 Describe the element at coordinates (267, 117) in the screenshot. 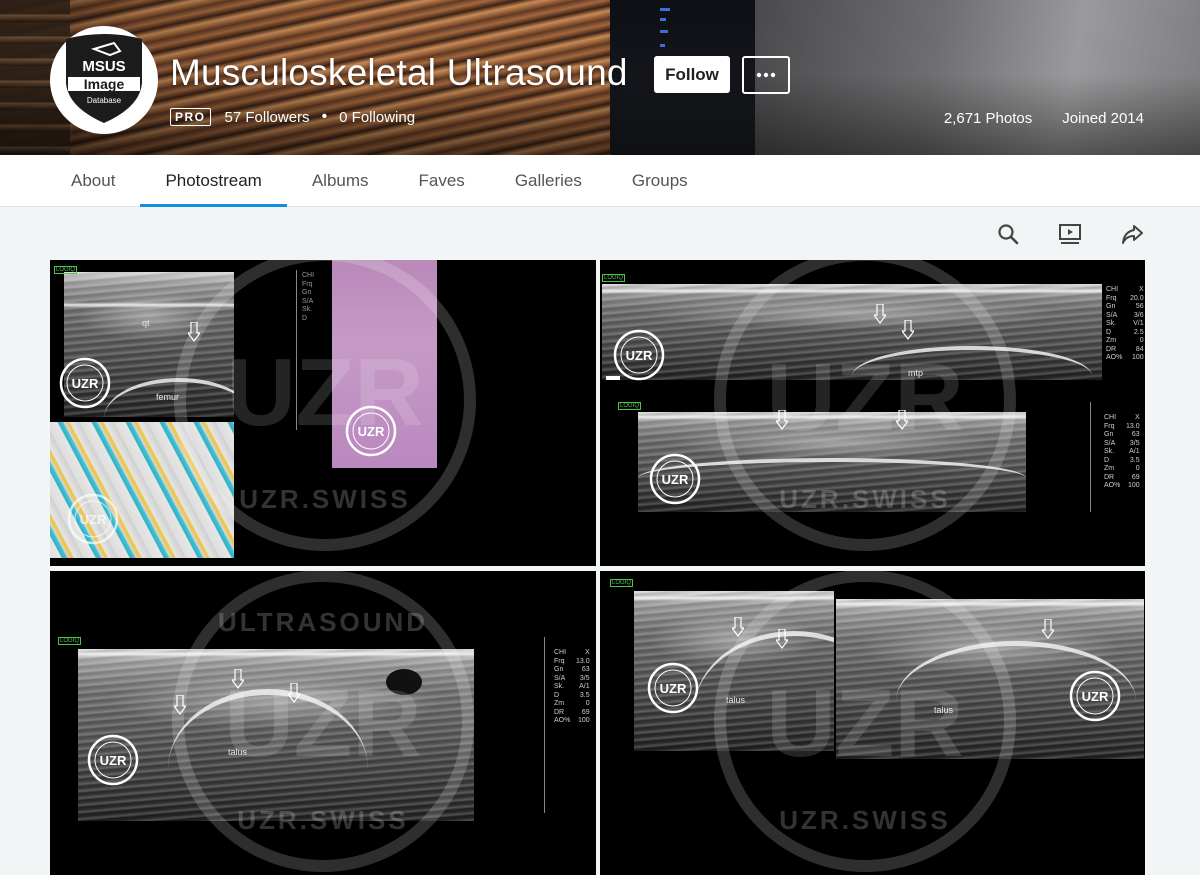

I see `followers-link: 57 Followers` at that location.